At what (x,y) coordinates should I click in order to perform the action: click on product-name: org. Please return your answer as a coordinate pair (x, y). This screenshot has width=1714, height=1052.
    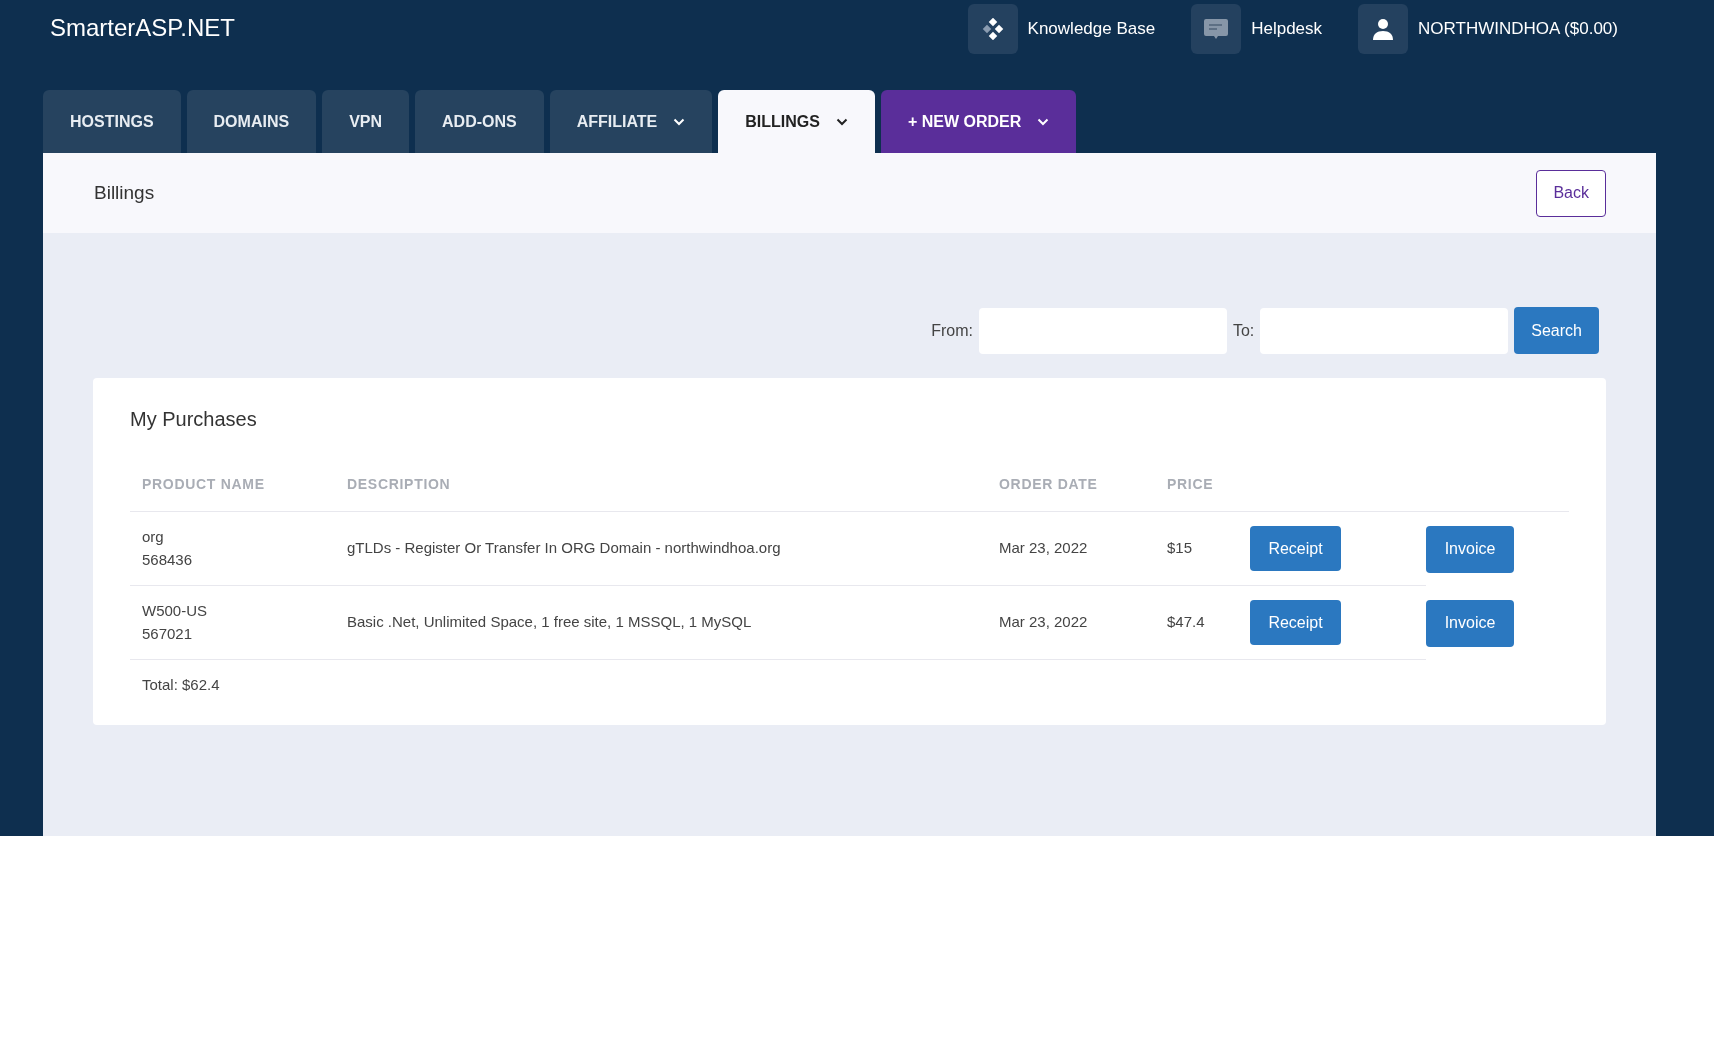
    Looking at the image, I should click on (153, 537).